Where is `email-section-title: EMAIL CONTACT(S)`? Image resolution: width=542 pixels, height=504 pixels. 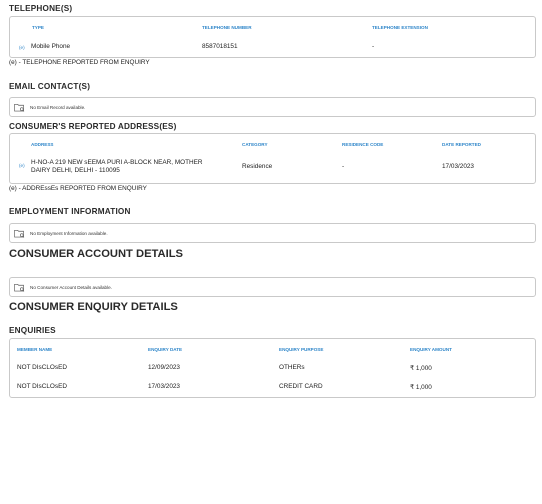 email-section-title: EMAIL CONTACT(S) is located at coordinates (50, 86).